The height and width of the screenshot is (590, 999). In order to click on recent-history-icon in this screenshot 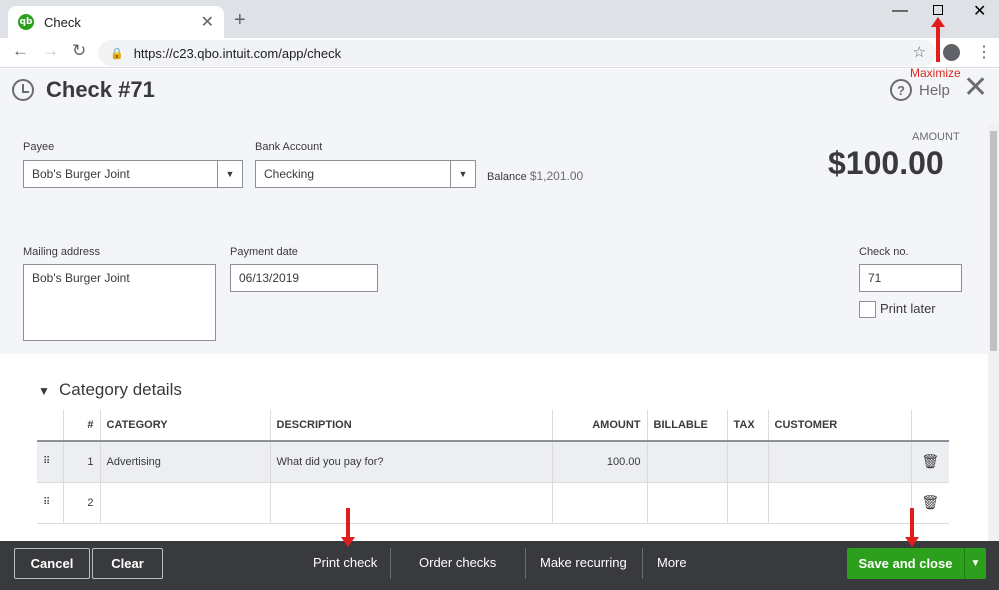, I will do `click(23, 90)`.